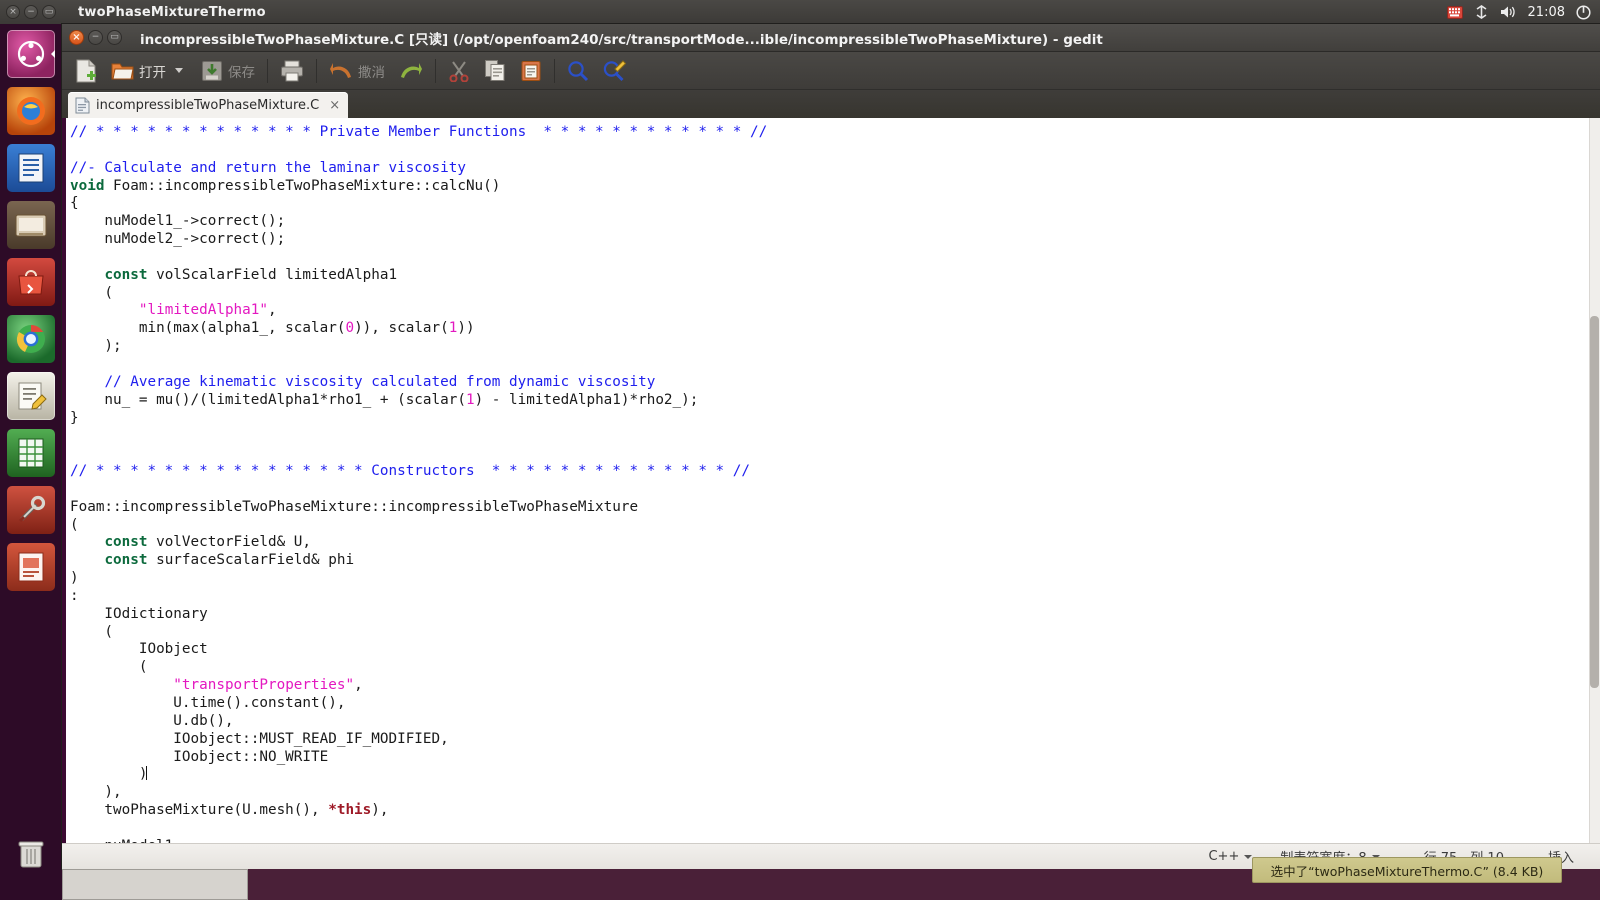 The image size is (1600, 900). I want to click on launcher-item-firefox, so click(31, 111).